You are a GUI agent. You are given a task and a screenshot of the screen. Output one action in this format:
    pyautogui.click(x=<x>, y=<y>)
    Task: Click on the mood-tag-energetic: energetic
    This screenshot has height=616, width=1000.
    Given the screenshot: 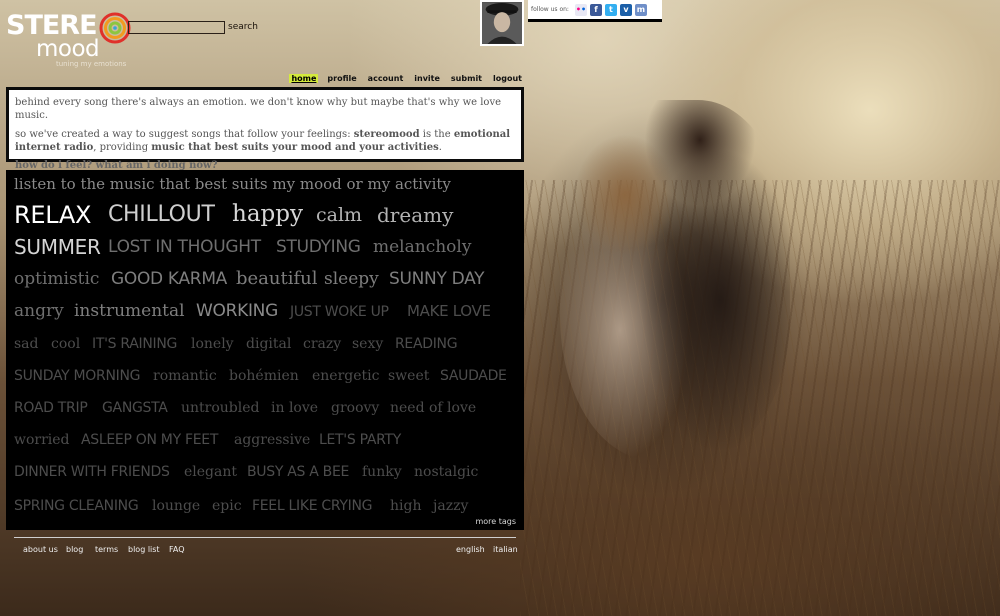 What is the action you would take?
    pyautogui.click(x=345, y=376)
    